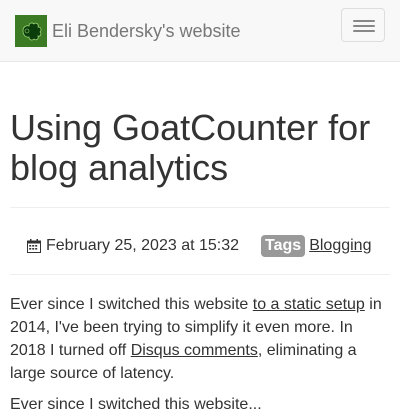 The height and width of the screenshot is (416, 400). What do you see at coordinates (143, 245) in the screenshot?
I see `post-date: February 25, 2023 at 15:32` at bounding box center [143, 245].